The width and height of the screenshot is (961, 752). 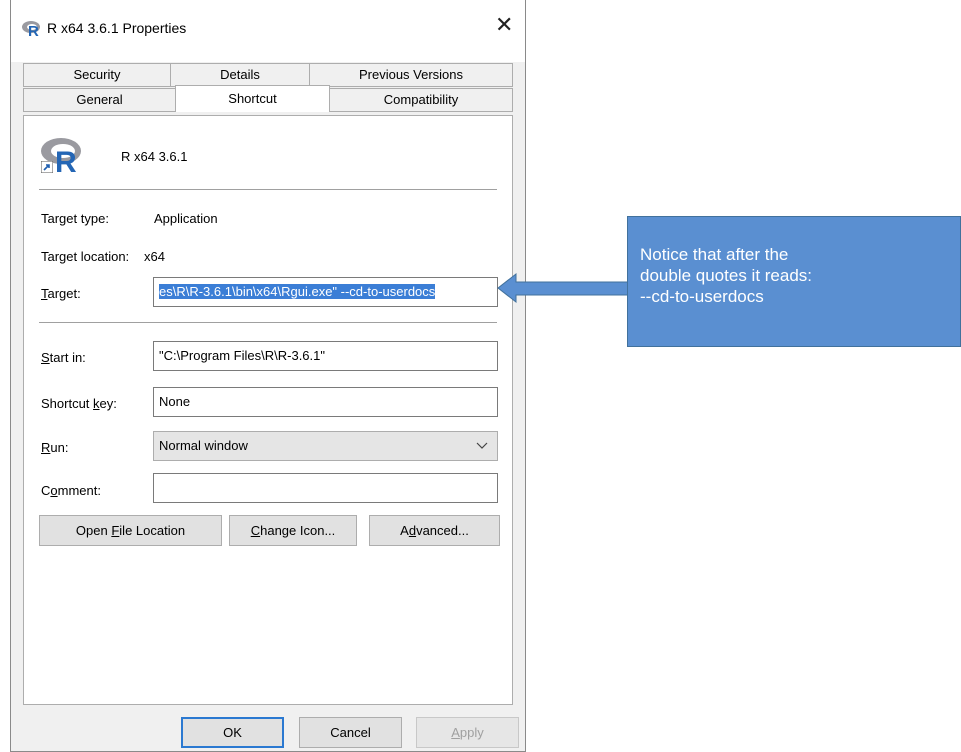 I want to click on callout-line-1: Notice that after the, so click(x=714, y=254).